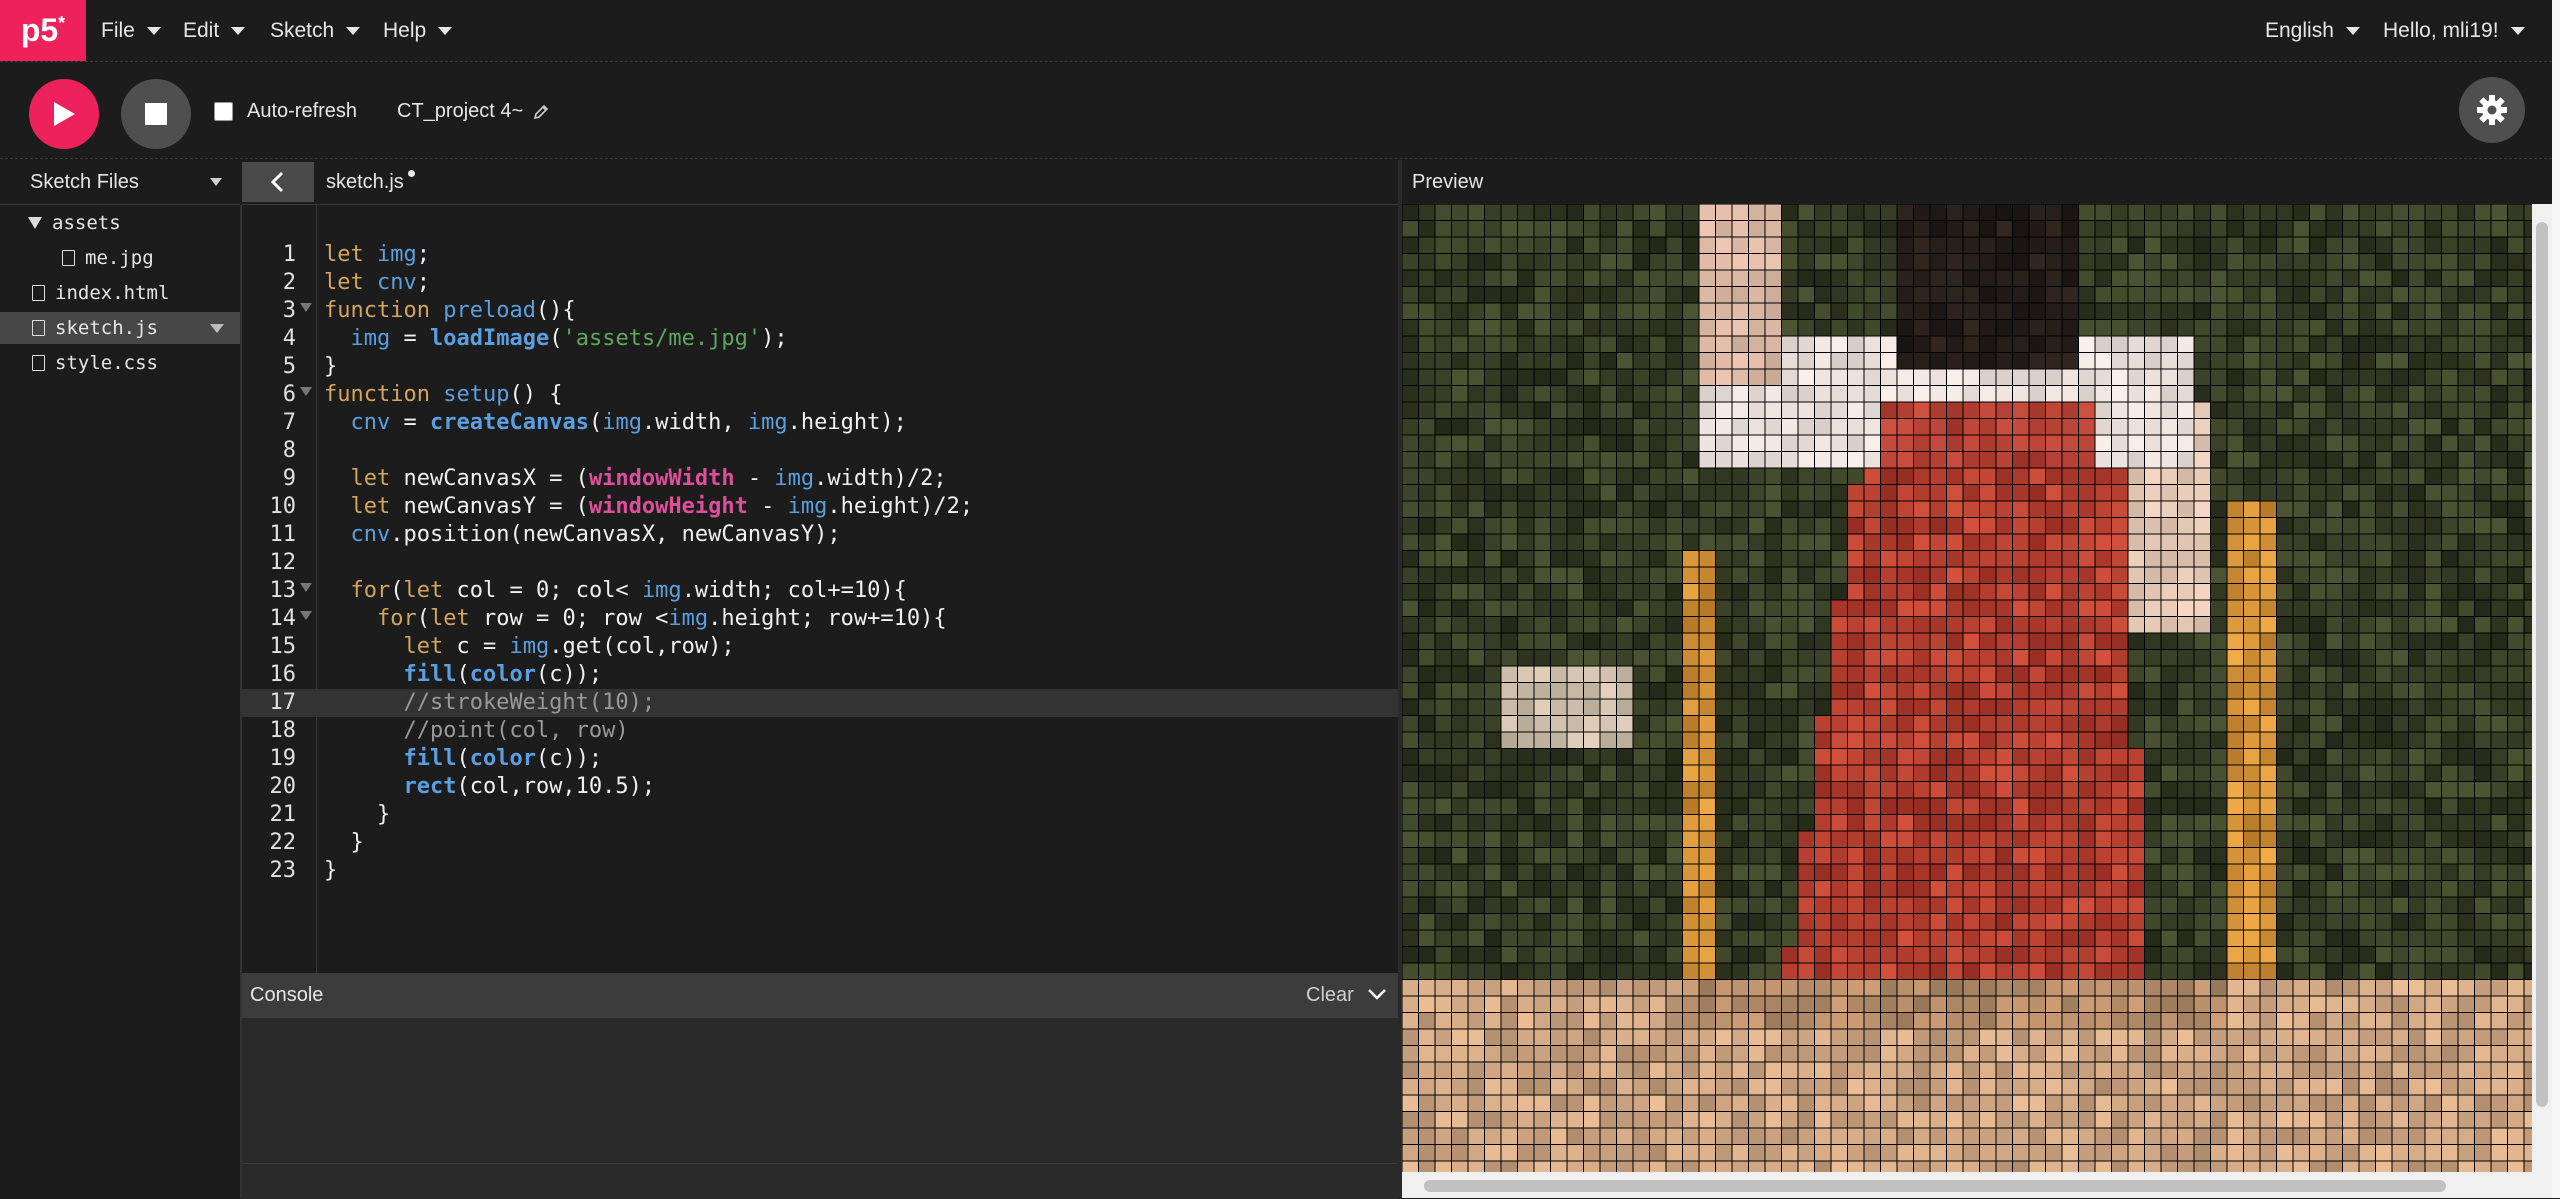 The image size is (2560, 1199). I want to click on code-line: 6 function setup() {, so click(820, 395).